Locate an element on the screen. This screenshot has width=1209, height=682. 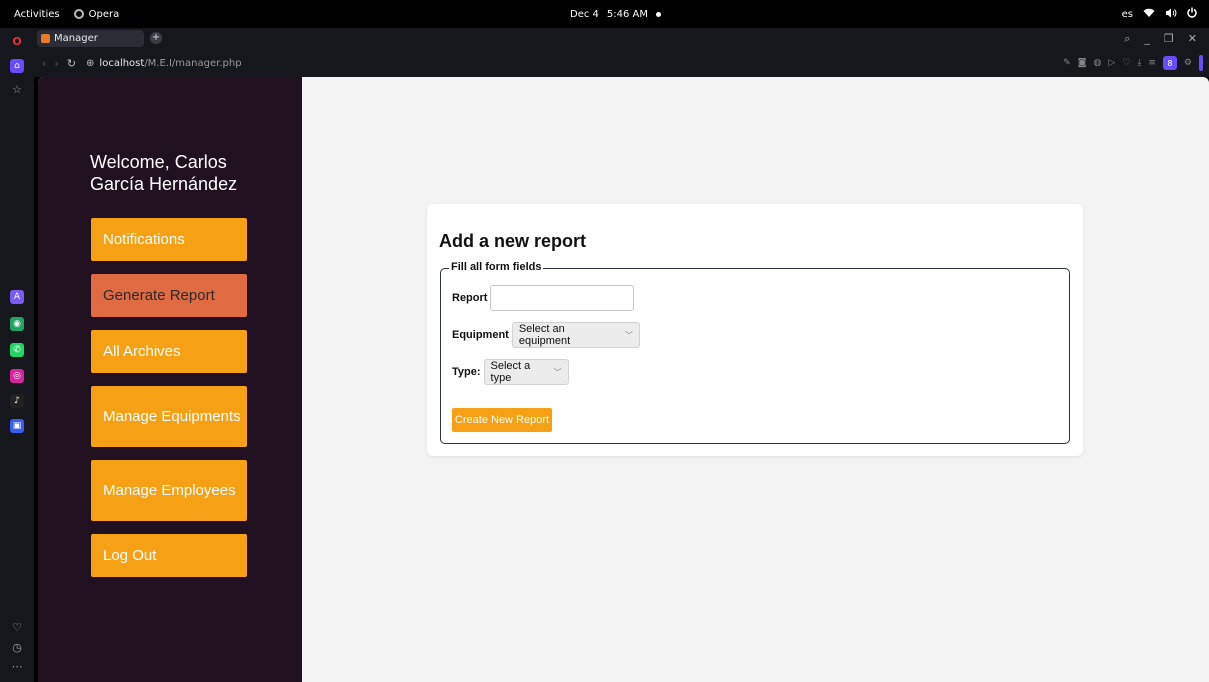
restore-icon: ❐ is located at coordinates (1169, 38).